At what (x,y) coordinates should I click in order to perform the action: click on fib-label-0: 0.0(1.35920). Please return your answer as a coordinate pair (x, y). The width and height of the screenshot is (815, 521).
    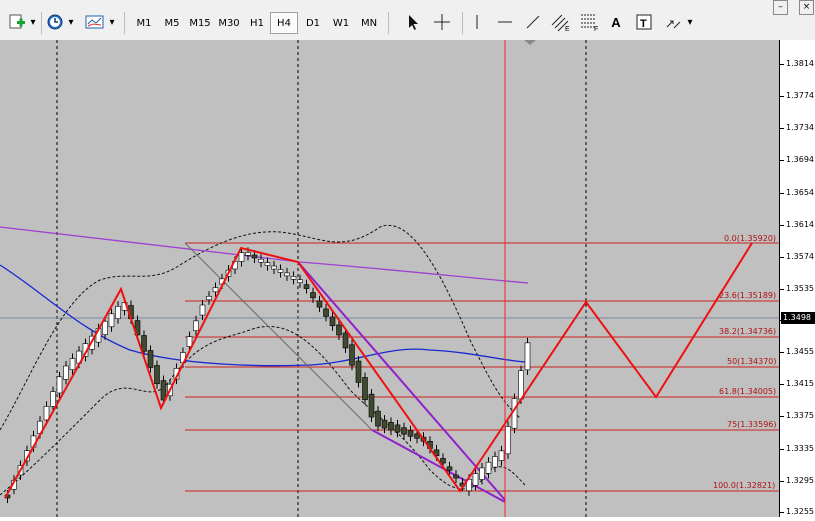
    Looking at the image, I should click on (750, 238).